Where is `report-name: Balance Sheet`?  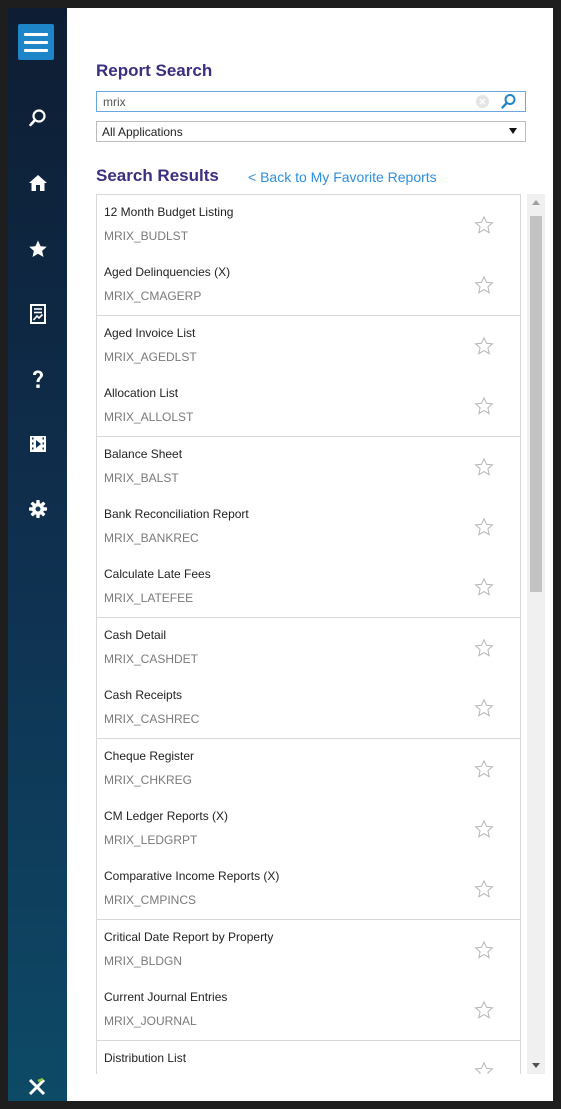
report-name: Balance Sheet is located at coordinates (143, 453).